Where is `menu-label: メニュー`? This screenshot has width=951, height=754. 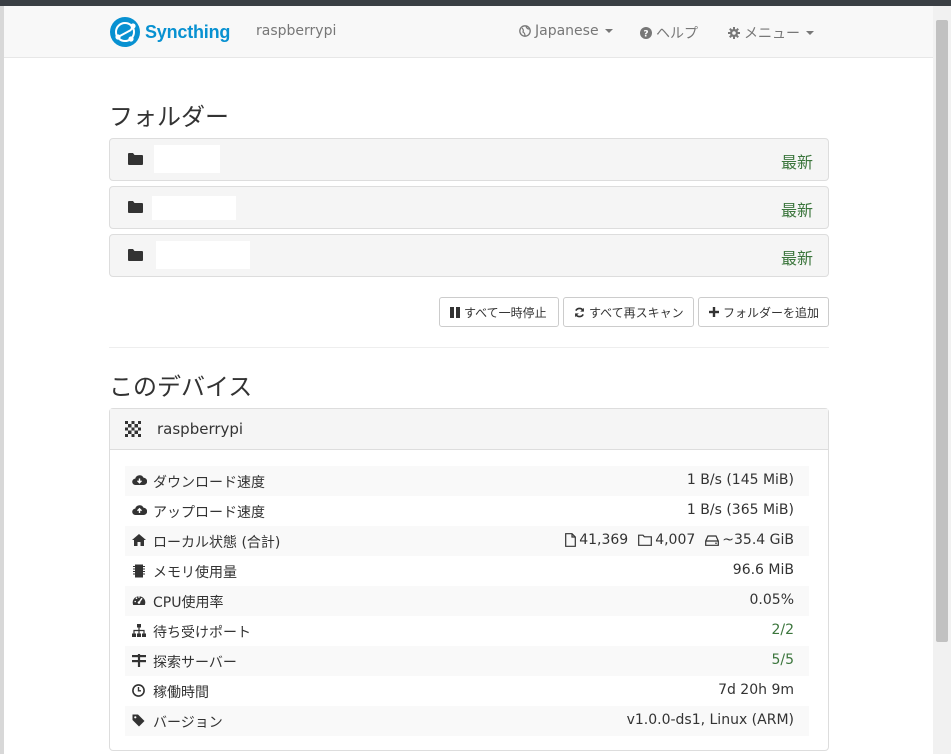 menu-label: メニュー is located at coordinates (772, 34).